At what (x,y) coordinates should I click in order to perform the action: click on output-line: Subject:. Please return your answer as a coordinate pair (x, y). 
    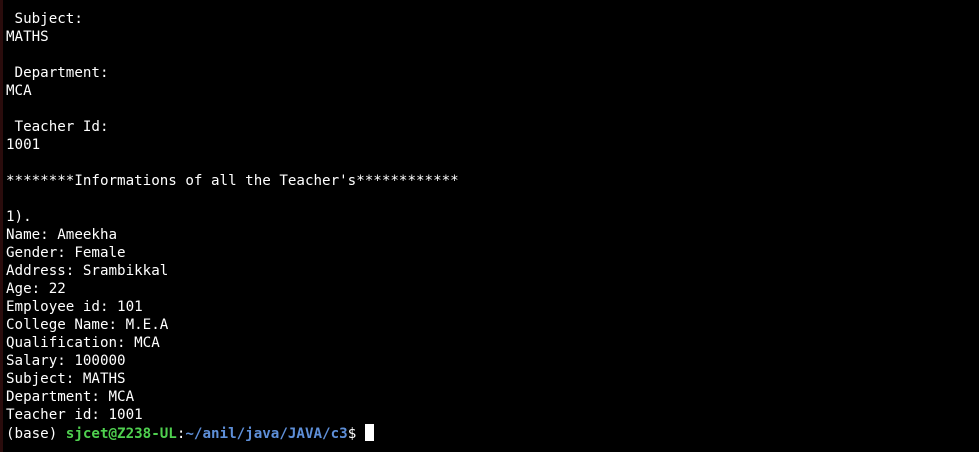
    Looking at the image, I should click on (44, 19).